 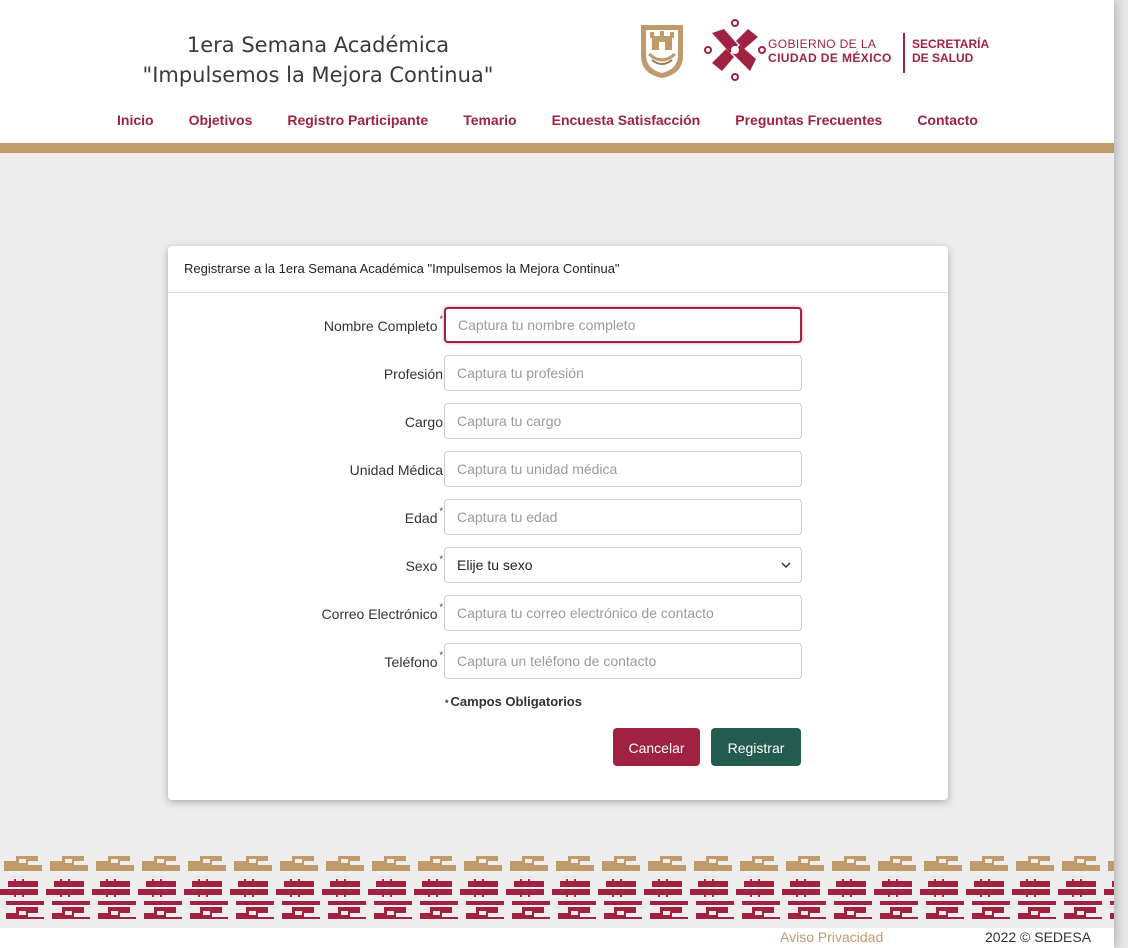 I want to click on row-nombre: Nombre Completo *, so click(x=558, y=326).